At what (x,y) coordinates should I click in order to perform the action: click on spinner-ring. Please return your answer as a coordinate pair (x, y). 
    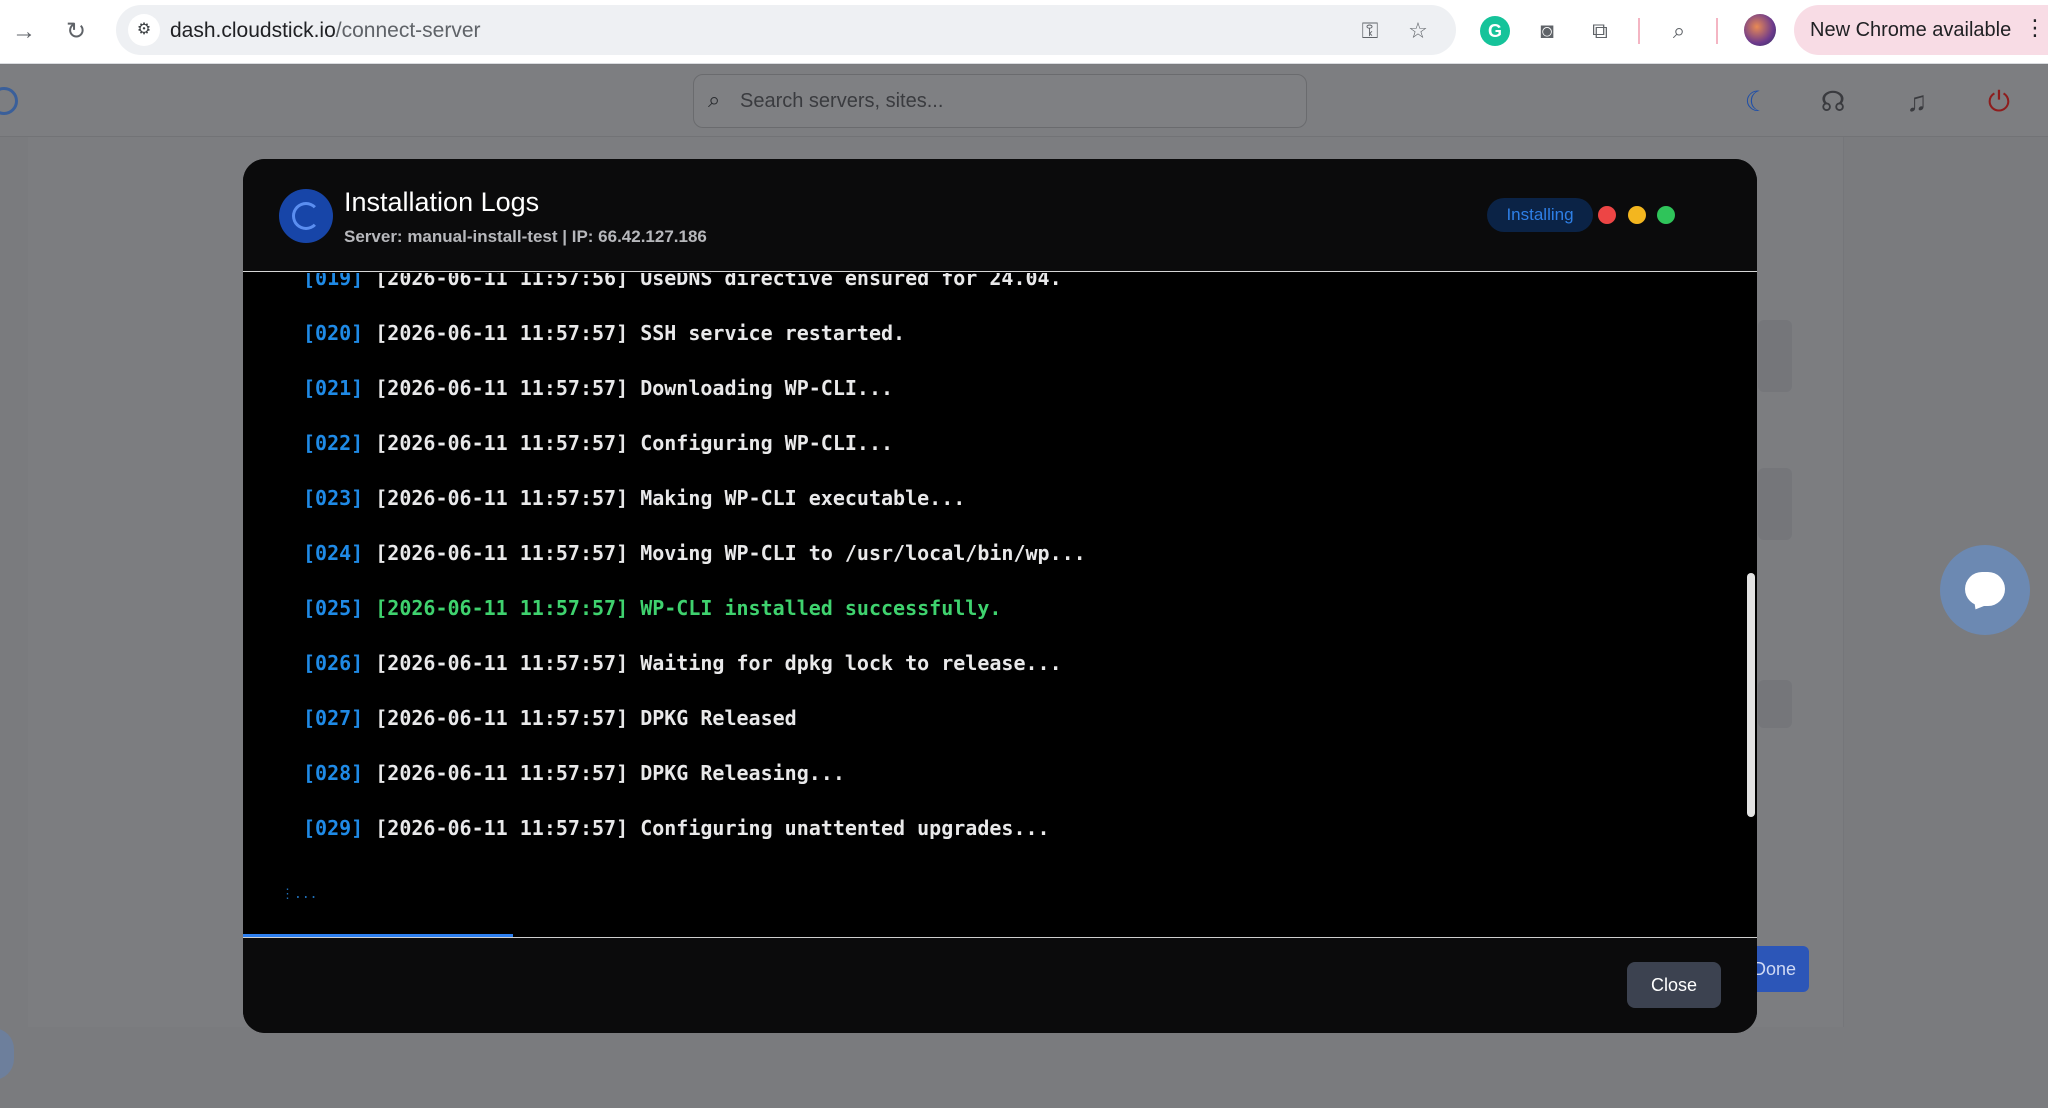
    Looking at the image, I should click on (306, 216).